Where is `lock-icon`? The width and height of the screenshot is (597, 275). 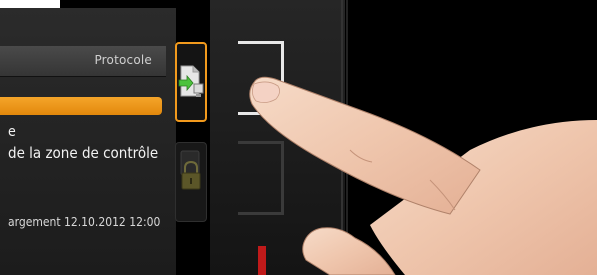
lock-icon is located at coordinates (190, 170).